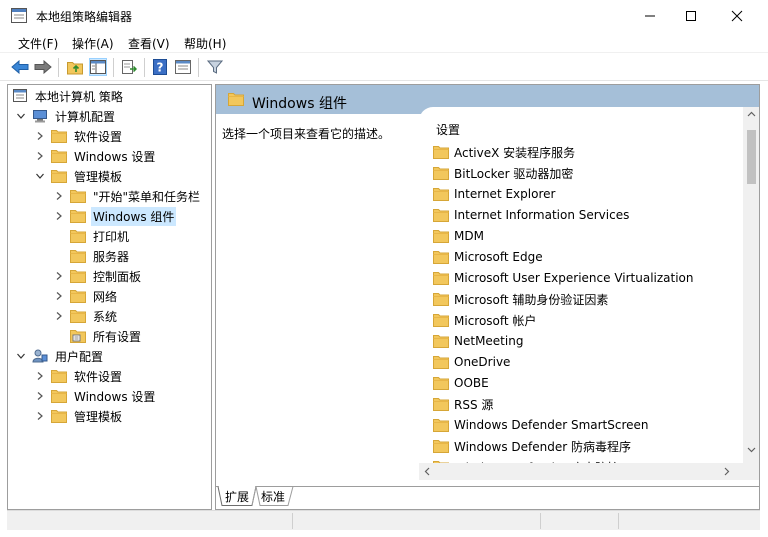 The height and width of the screenshot is (537, 768). Describe the element at coordinates (563, 278) in the screenshot. I see `list-item: Microsoft User Experience Virtualization` at that location.